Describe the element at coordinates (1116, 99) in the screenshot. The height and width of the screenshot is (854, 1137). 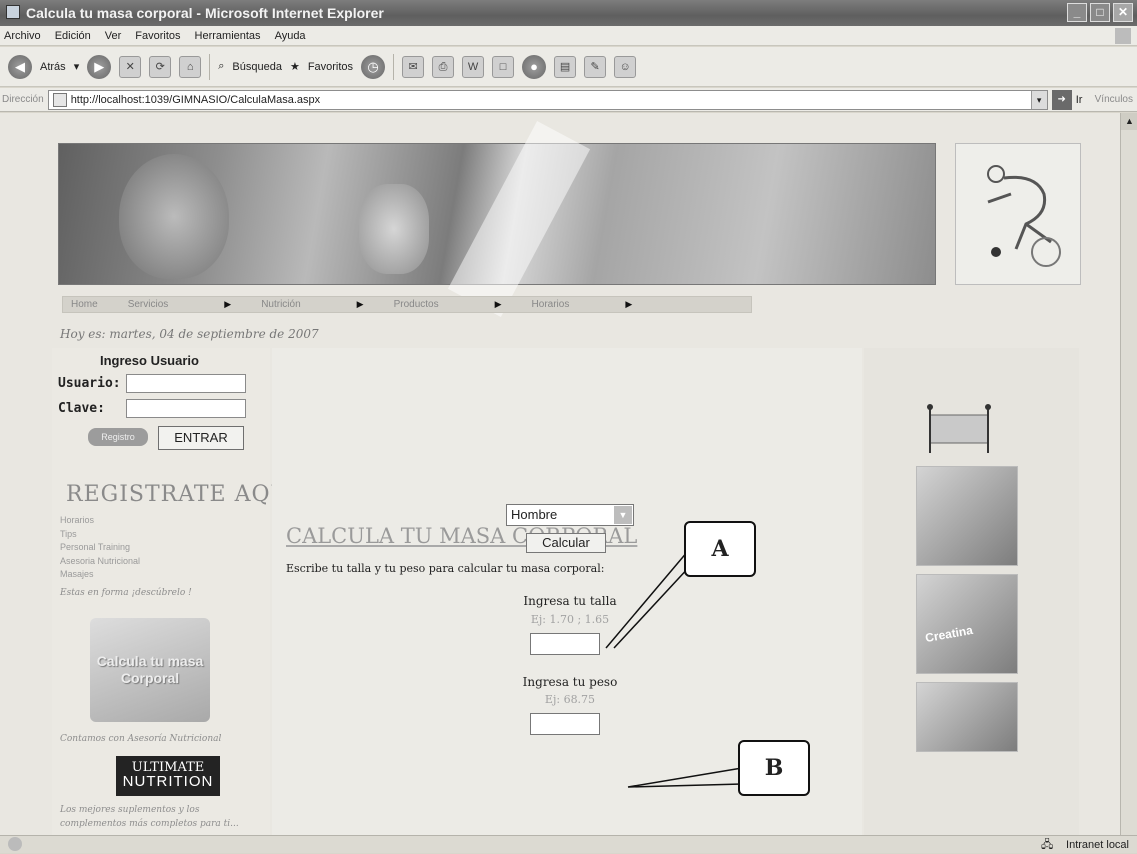
I see `links-label: Vínculos` at that location.